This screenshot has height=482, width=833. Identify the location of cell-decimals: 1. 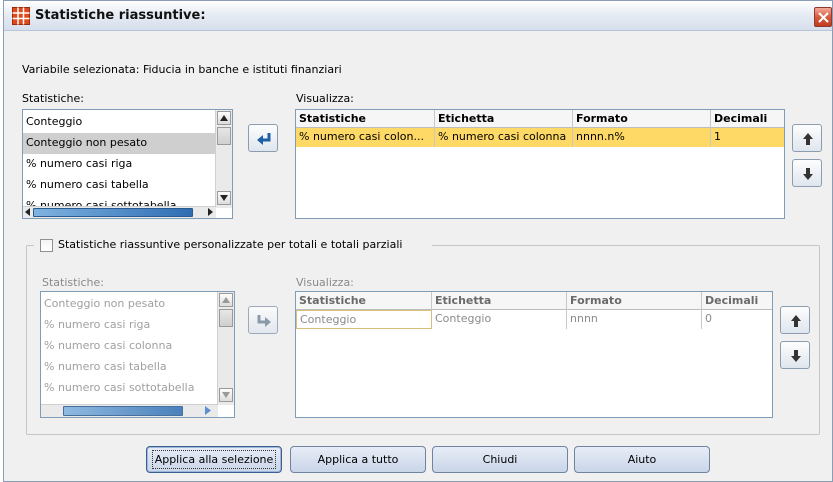
(747, 137).